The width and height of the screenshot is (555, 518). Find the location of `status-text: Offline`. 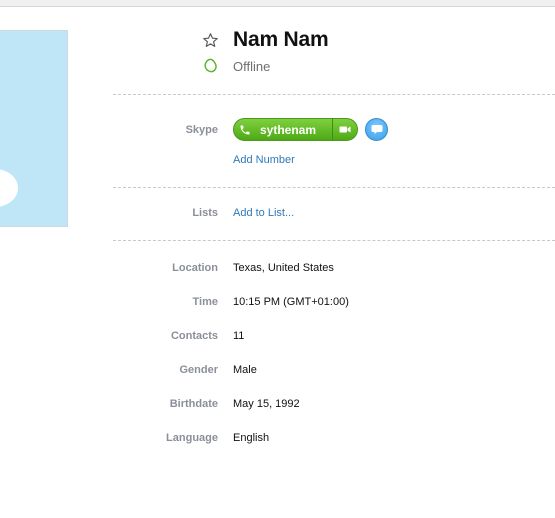

status-text: Offline is located at coordinates (252, 66).